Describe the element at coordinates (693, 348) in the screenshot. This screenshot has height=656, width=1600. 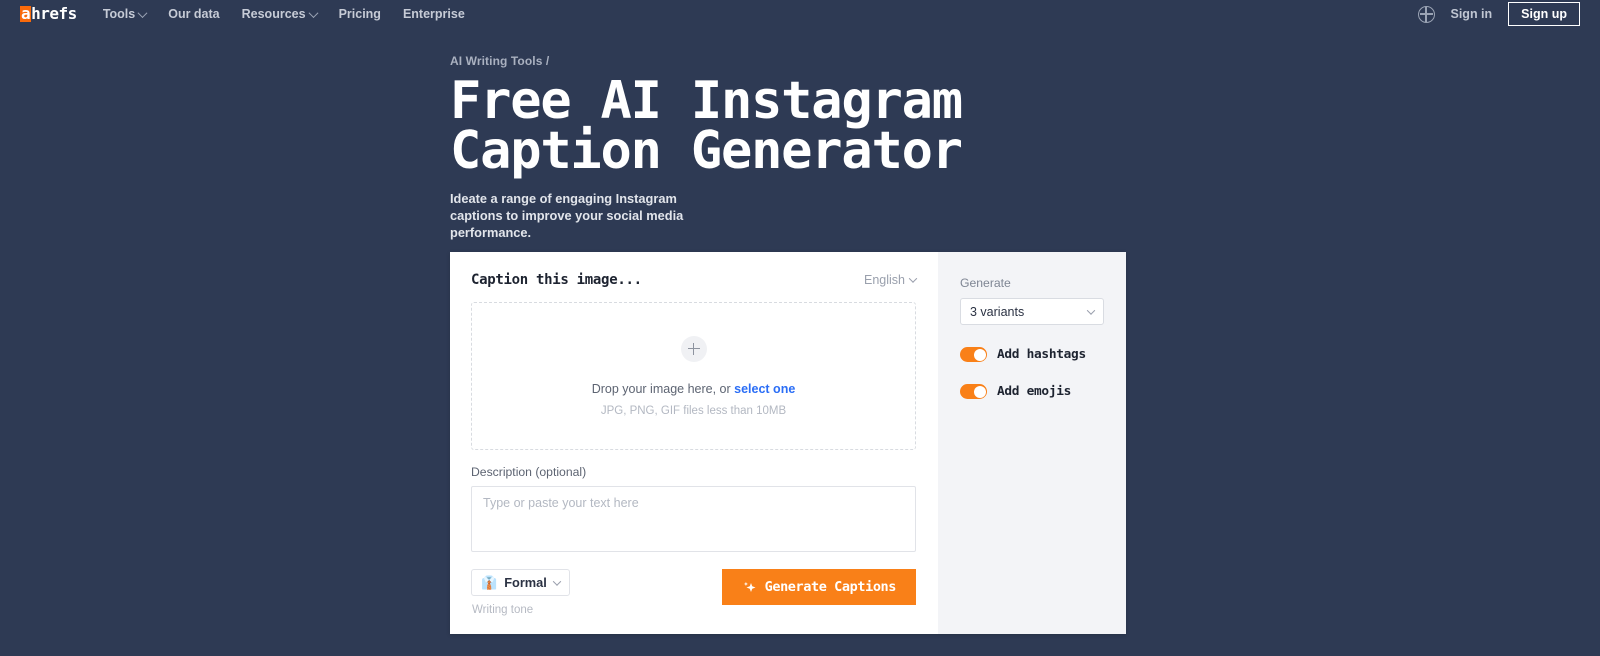
I see `plus-icon` at that location.